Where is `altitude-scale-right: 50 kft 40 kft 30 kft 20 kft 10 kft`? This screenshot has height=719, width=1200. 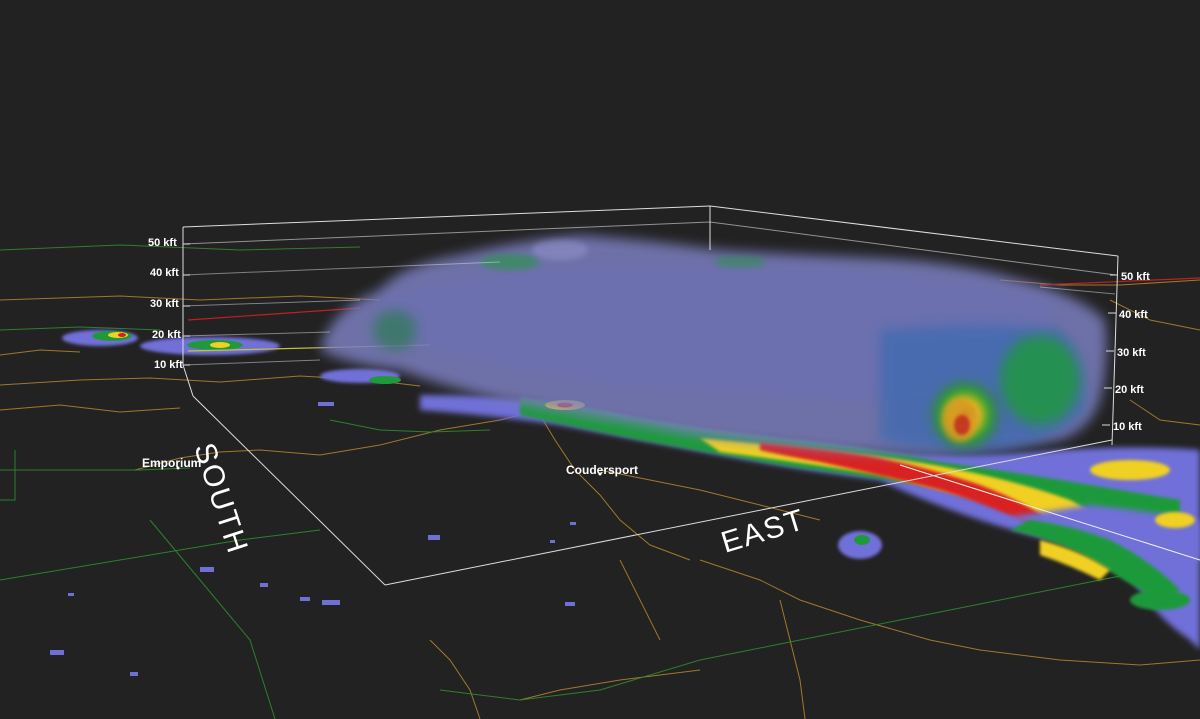
altitude-scale-right: 50 kft 40 kft 30 kft 20 kft 10 kft is located at coordinates (1131, 352).